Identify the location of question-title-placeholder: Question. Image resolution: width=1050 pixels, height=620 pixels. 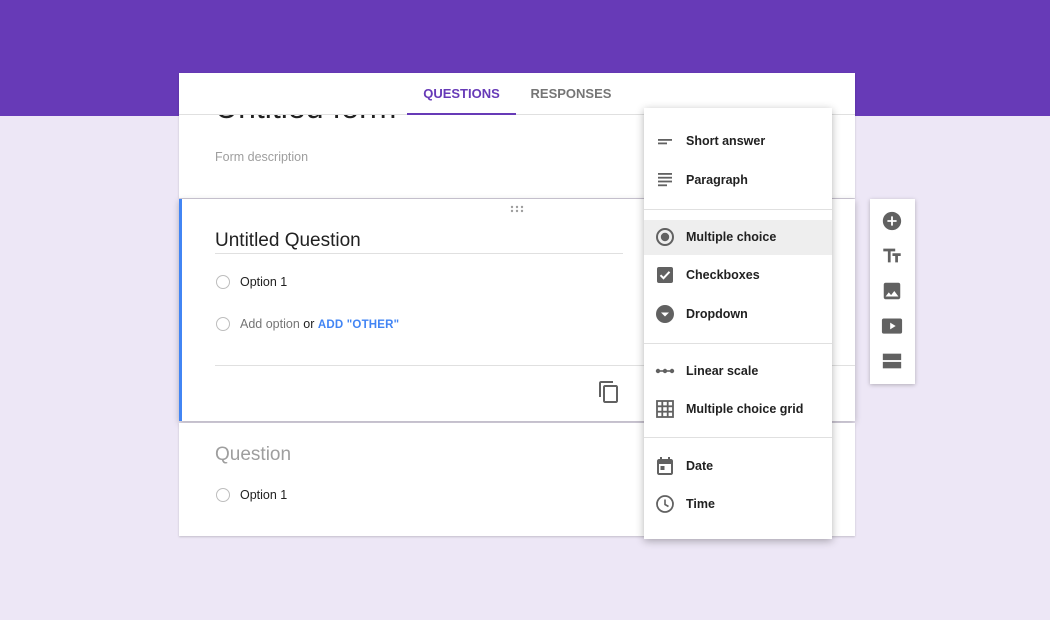
(253, 455).